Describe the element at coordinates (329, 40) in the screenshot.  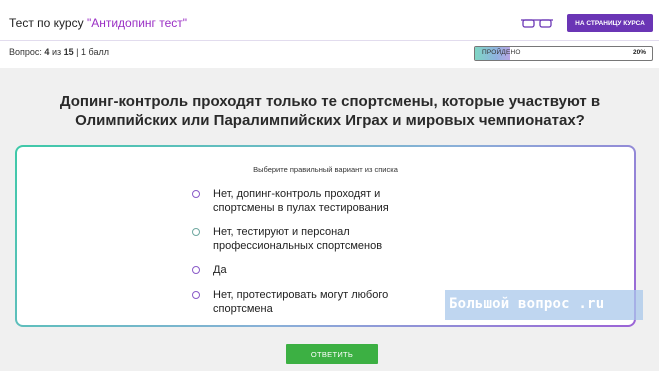
I see `header-divider` at that location.